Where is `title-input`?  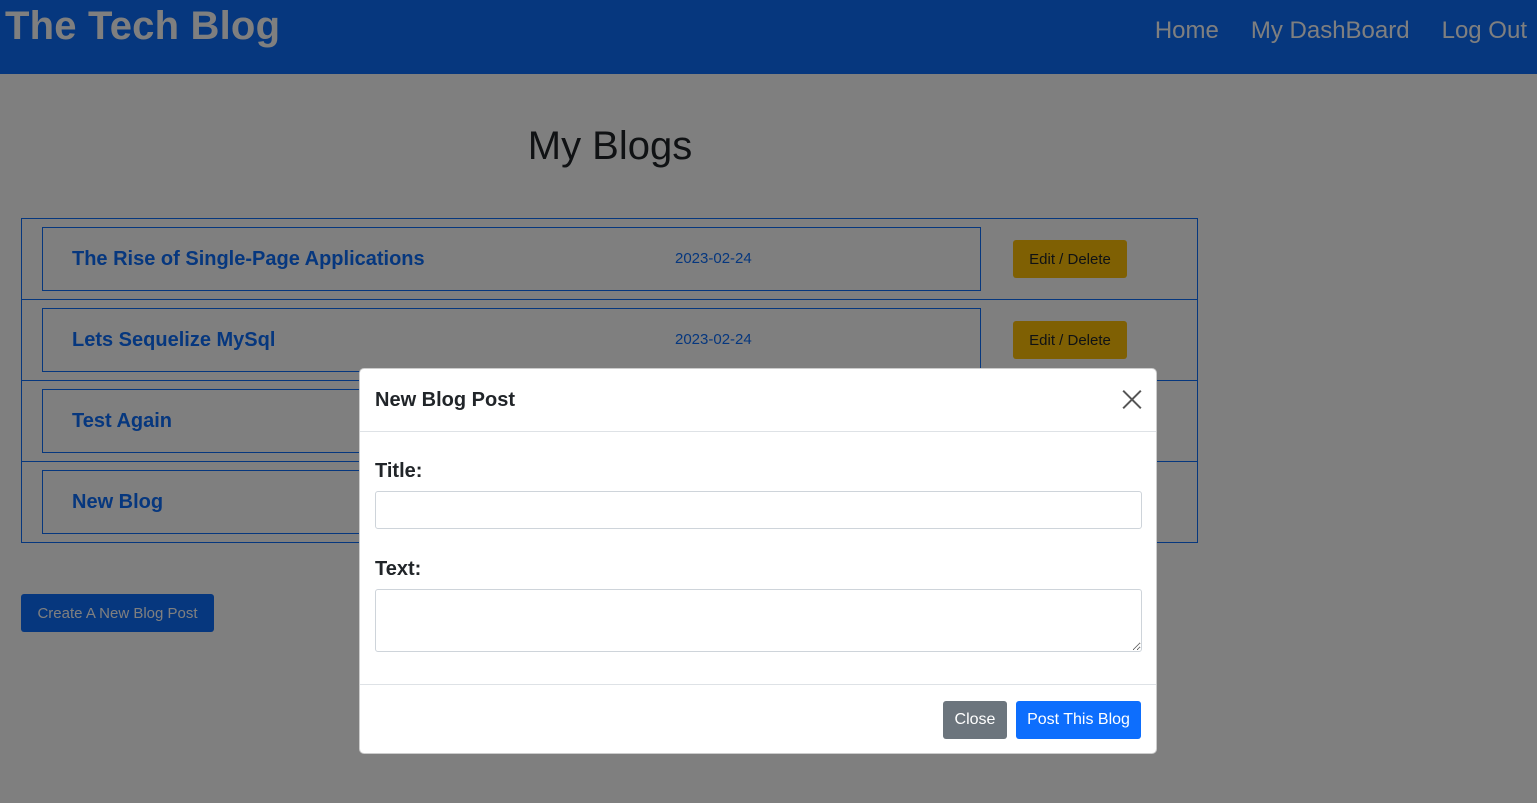
title-input is located at coordinates (758, 510).